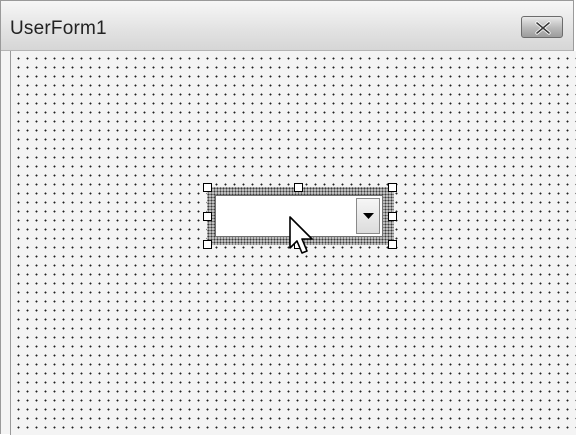 Image resolution: width=576 pixels, height=435 pixels. What do you see at coordinates (58, 28) in the screenshot?
I see `window-title: UserForm1` at bounding box center [58, 28].